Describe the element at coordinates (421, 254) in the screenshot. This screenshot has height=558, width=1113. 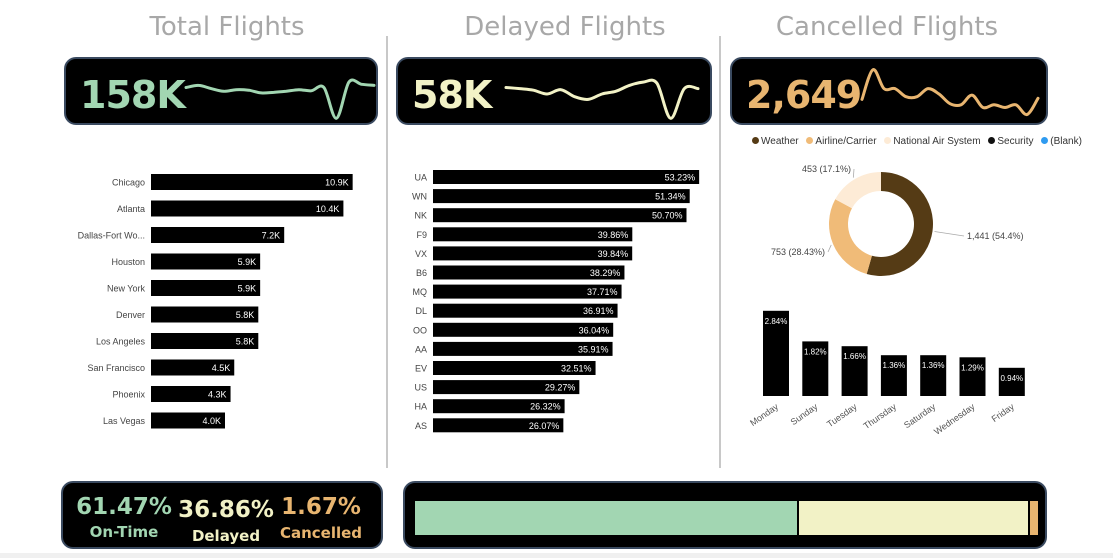
I see `category-label: VX` at that location.